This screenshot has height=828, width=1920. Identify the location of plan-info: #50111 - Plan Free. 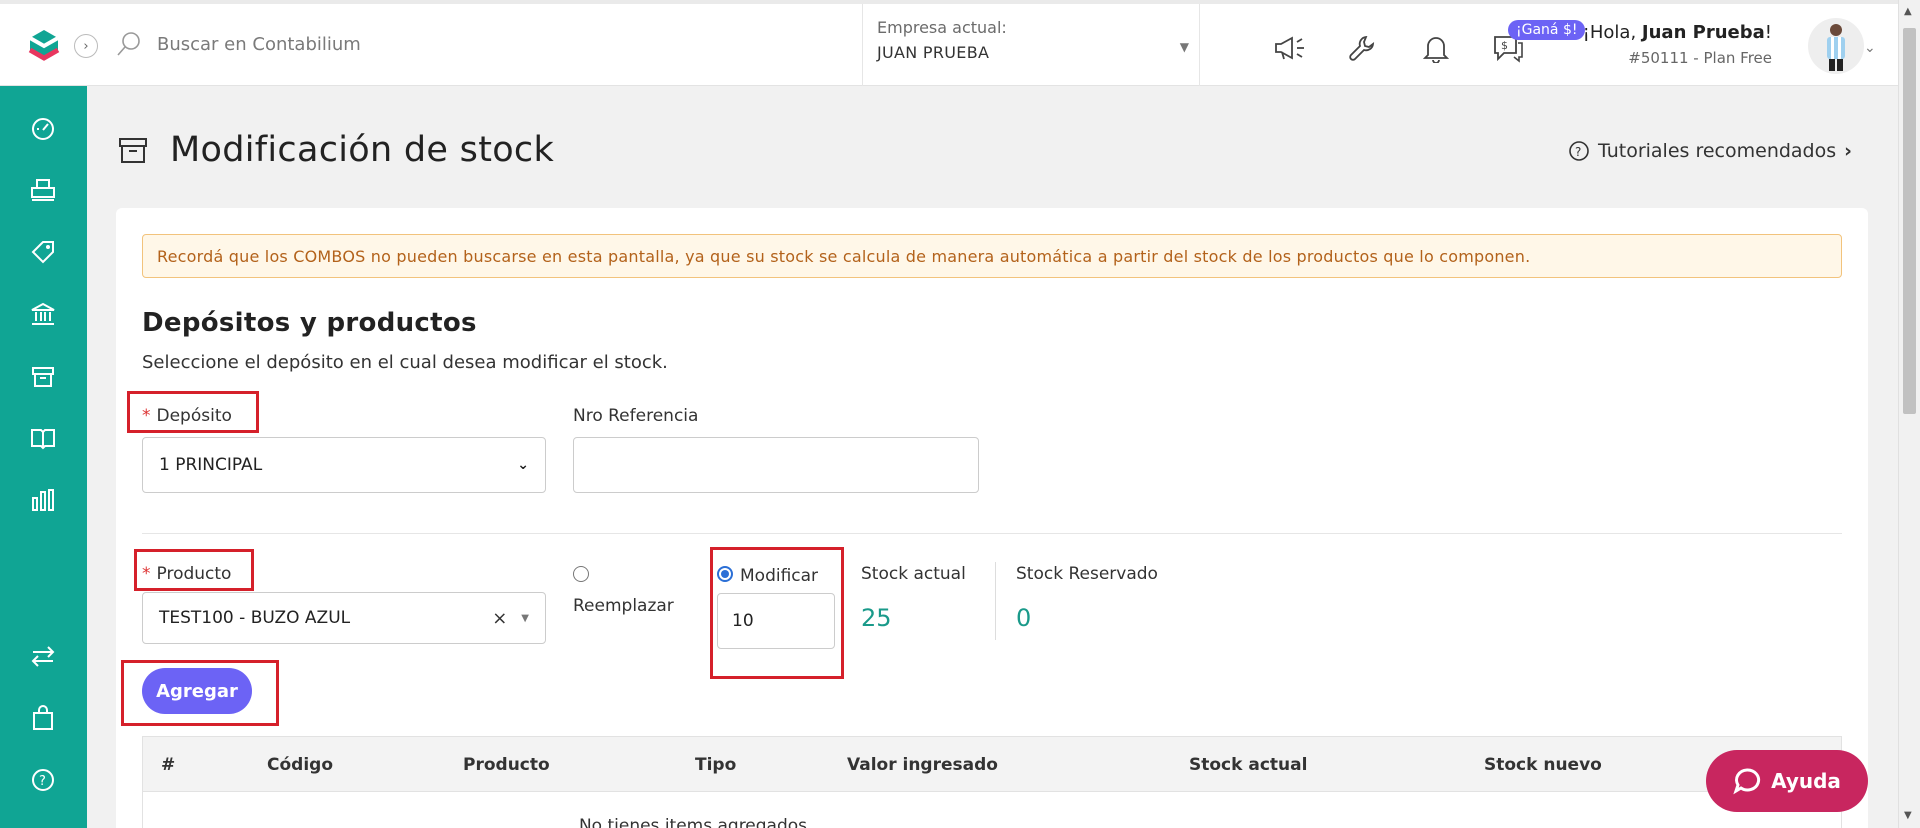
(1700, 58).